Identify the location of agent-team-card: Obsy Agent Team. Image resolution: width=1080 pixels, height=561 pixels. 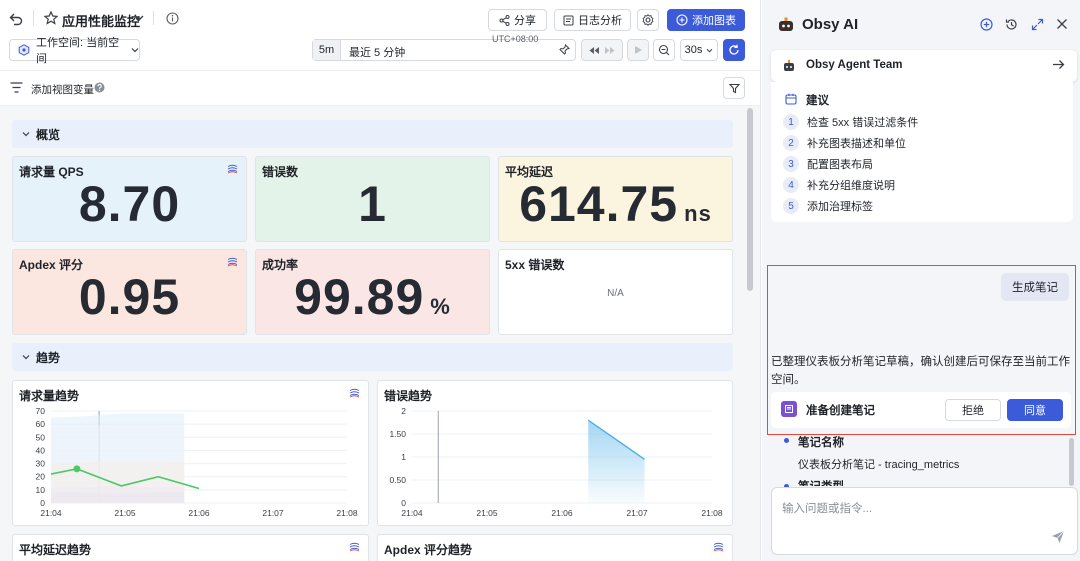
(924, 66).